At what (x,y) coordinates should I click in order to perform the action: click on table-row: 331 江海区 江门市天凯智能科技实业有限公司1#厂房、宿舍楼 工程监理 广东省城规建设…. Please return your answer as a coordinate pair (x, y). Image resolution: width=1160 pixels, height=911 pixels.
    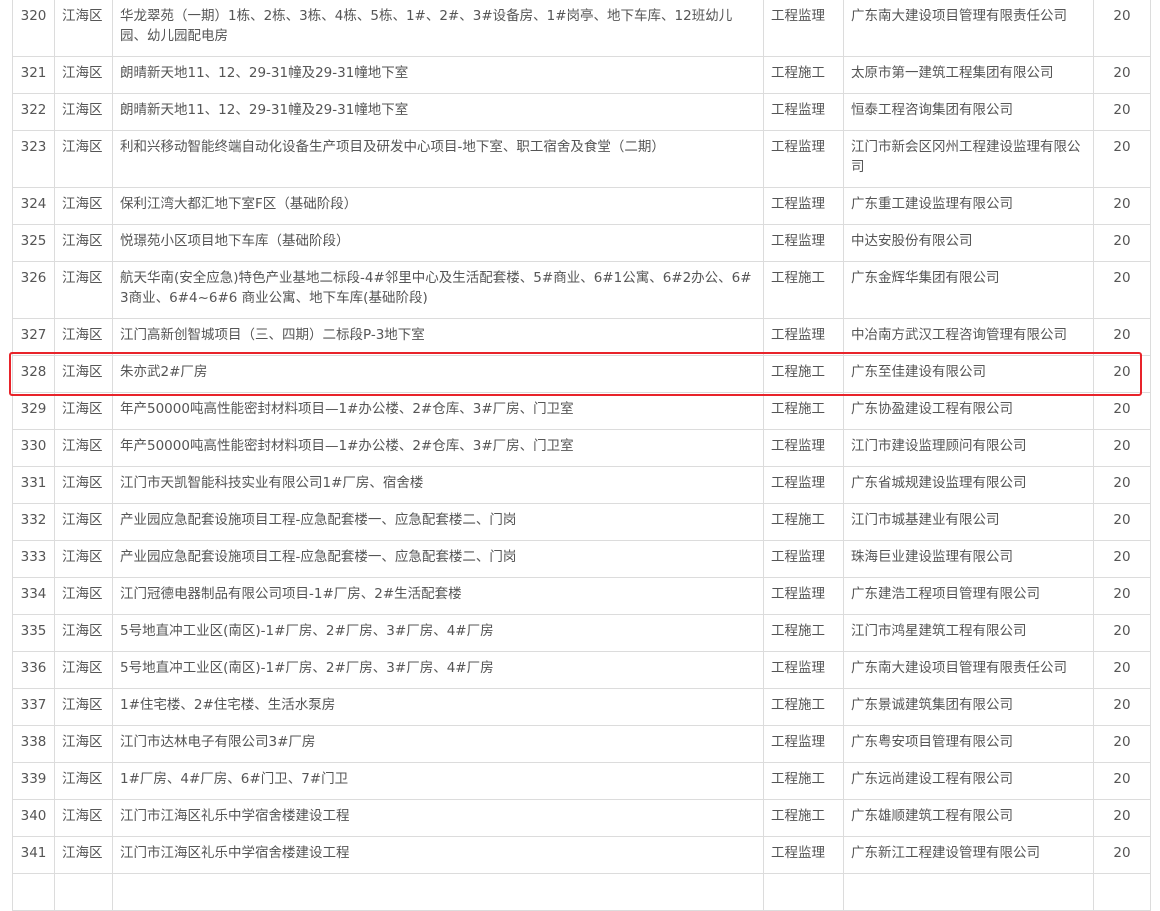
    Looking at the image, I should click on (581, 485).